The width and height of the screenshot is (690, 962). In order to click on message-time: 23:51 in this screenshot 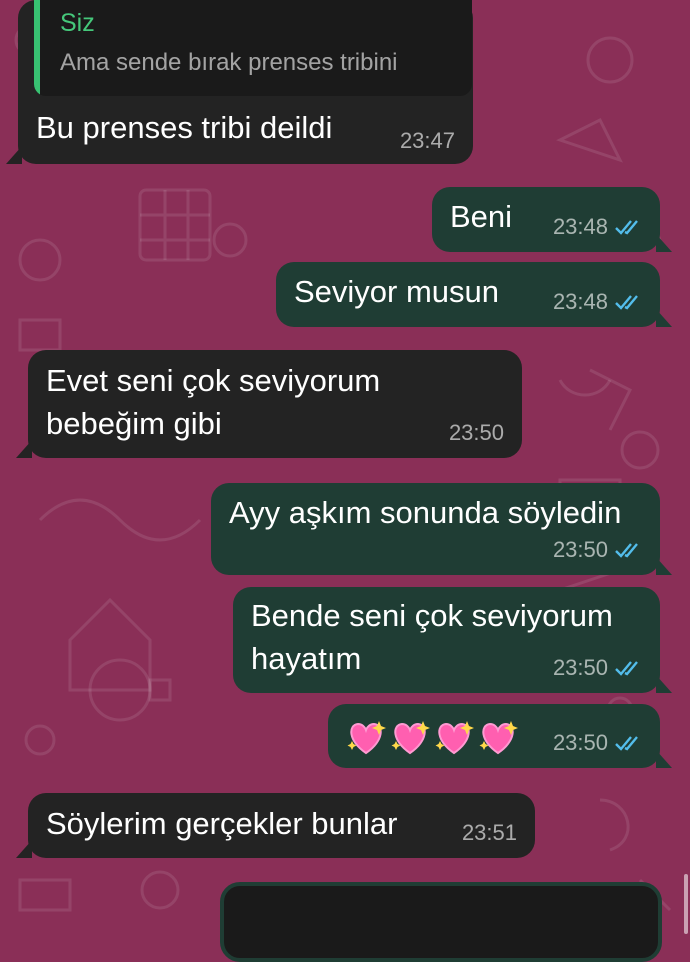, I will do `click(489, 832)`.